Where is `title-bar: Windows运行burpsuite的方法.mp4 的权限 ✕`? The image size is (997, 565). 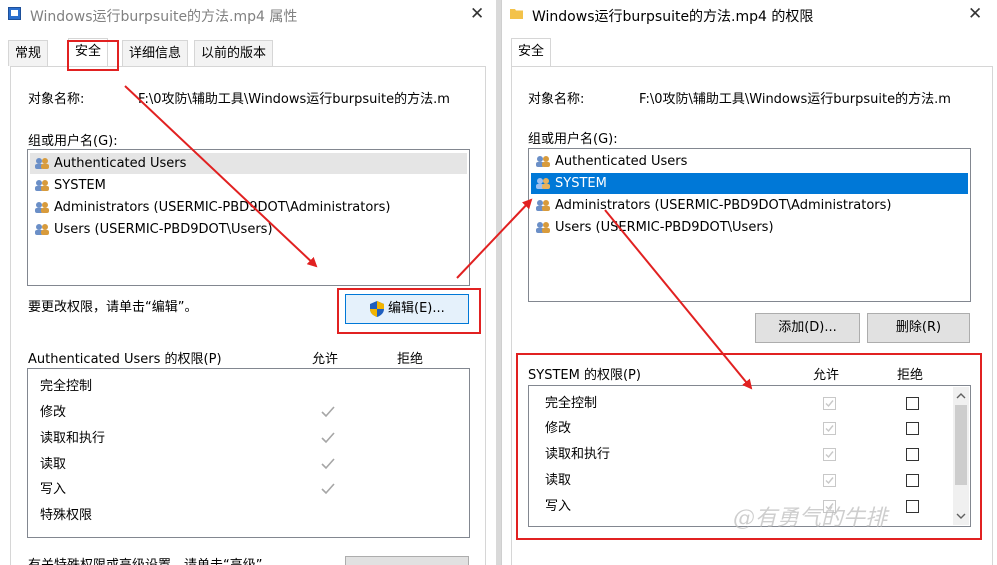
title-bar: Windows运行burpsuite的方法.mp4 的权限 ✕ is located at coordinates (749, 15).